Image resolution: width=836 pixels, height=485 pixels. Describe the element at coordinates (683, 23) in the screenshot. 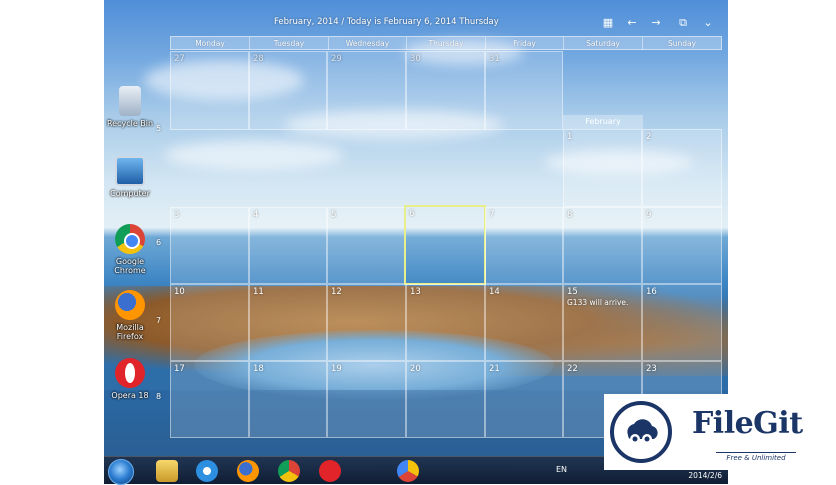

I see `window-mode-icon: ⧉` at that location.